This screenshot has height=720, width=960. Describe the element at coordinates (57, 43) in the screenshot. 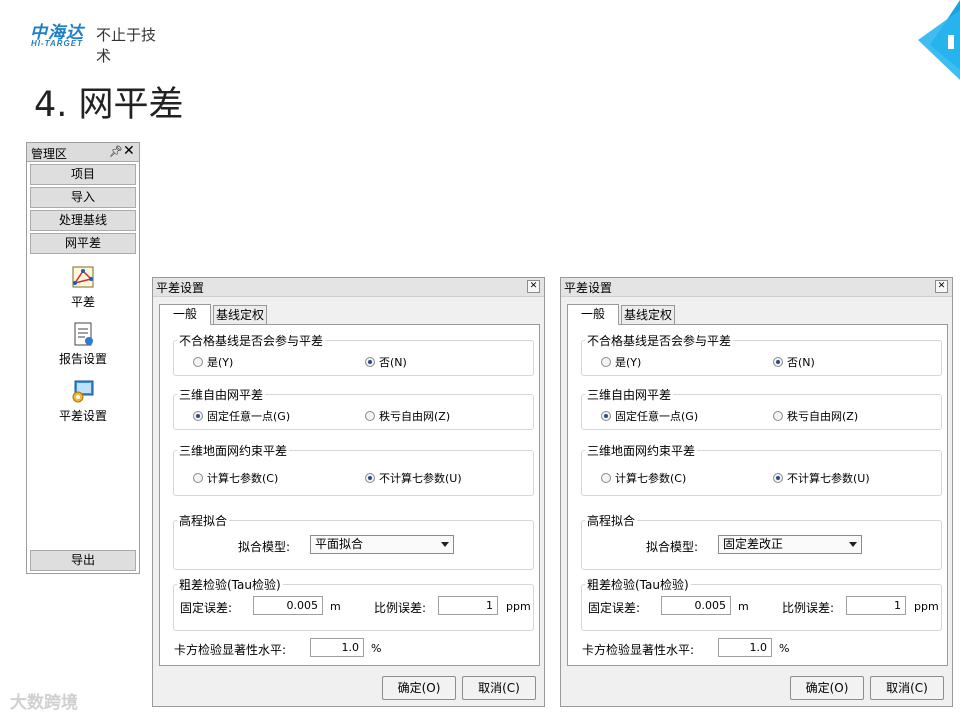

I see `logo-en-text: HI-TARGET` at that location.